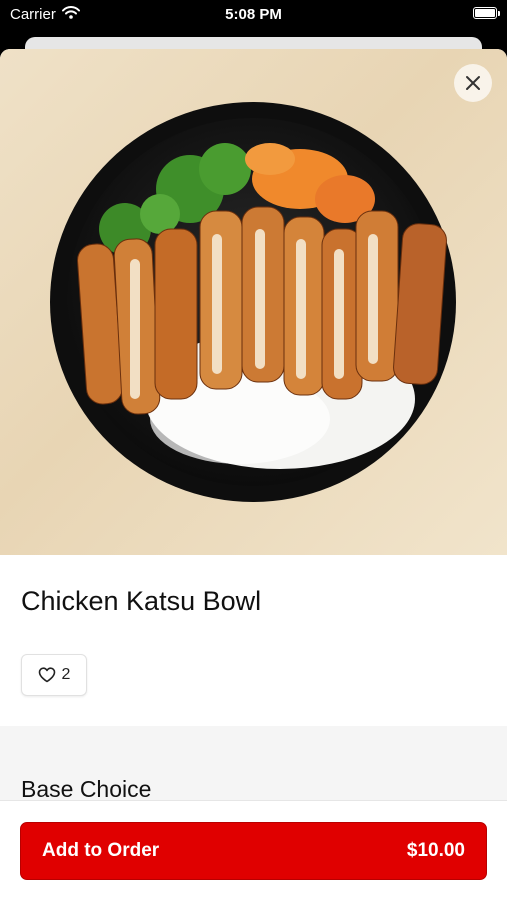 The image size is (507, 900). Describe the element at coordinates (141, 601) in the screenshot. I see `dish-title: Chicken Katsu Bowl` at that location.